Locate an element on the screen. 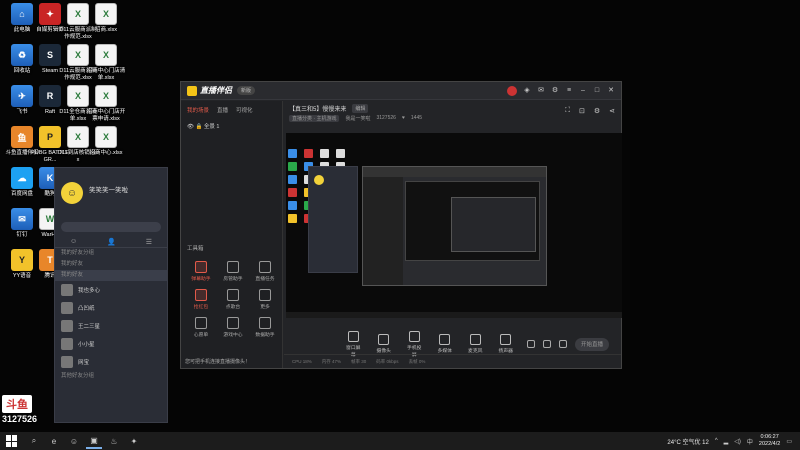  minimize-icon: – is located at coordinates (583, 91).